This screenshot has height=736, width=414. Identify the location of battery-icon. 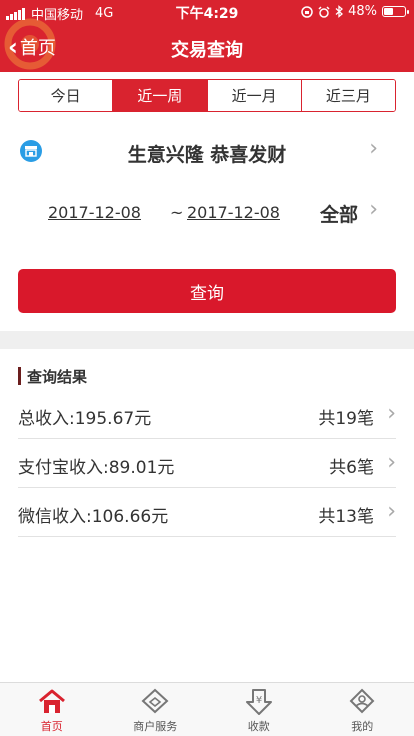
(395, 11).